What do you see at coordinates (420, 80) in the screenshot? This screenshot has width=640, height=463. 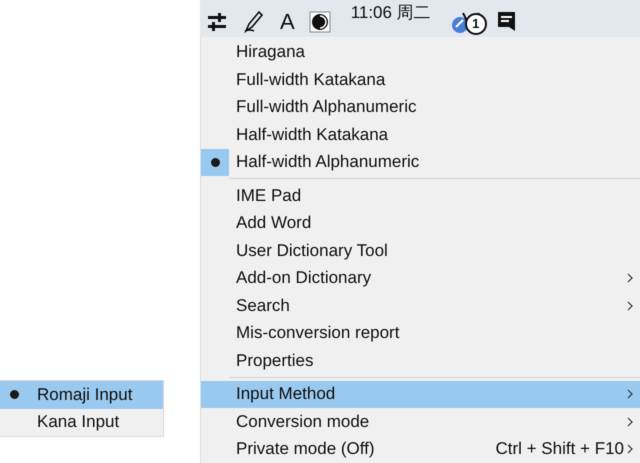 I see `menu-item: Full-width Katakana` at bounding box center [420, 80].